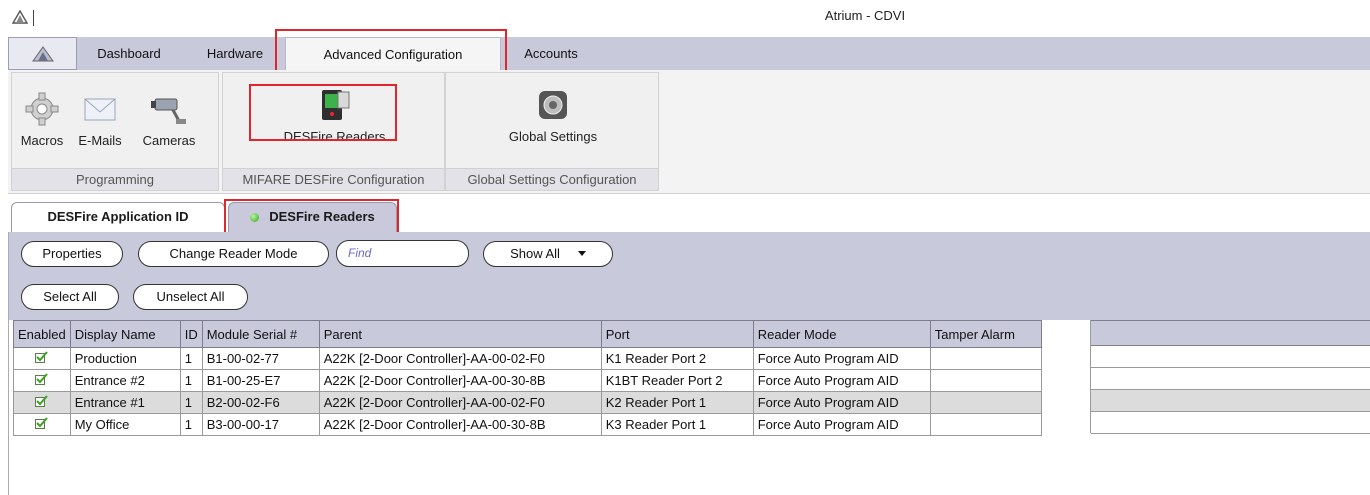 The image size is (1370, 495). Describe the element at coordinates (581, 253) in the screenshot. I see `chevron-down-icon` at that location.